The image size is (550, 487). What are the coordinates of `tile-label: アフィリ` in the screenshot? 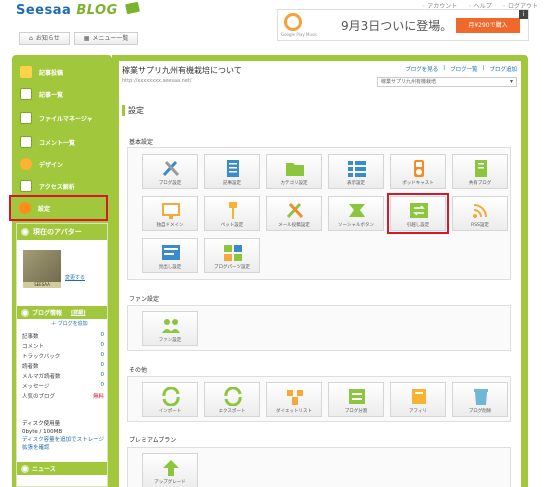 It's located at (418, 411).